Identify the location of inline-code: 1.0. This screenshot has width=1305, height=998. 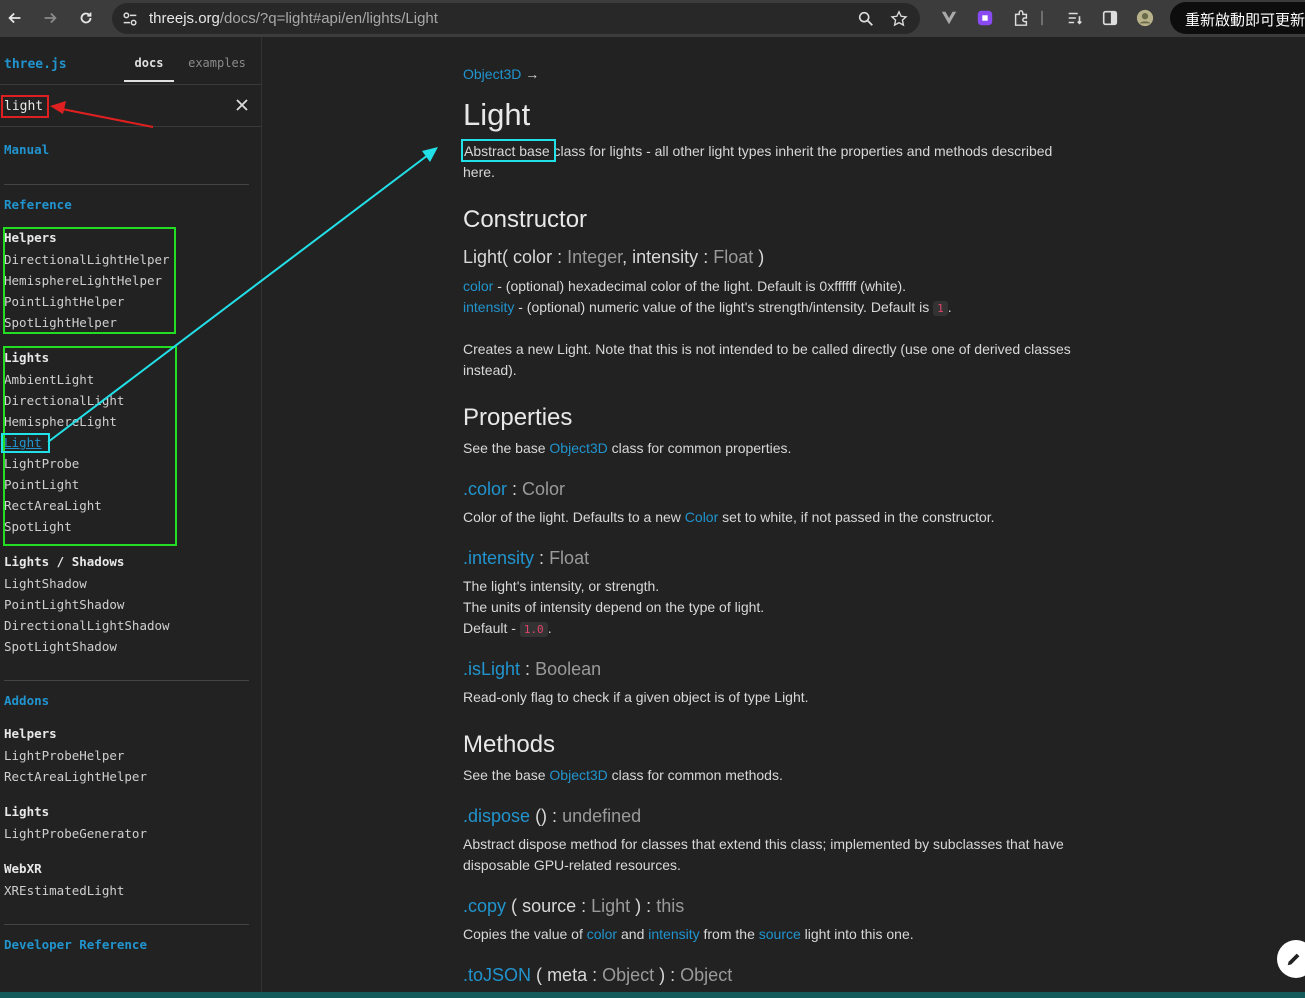
(533, 629).